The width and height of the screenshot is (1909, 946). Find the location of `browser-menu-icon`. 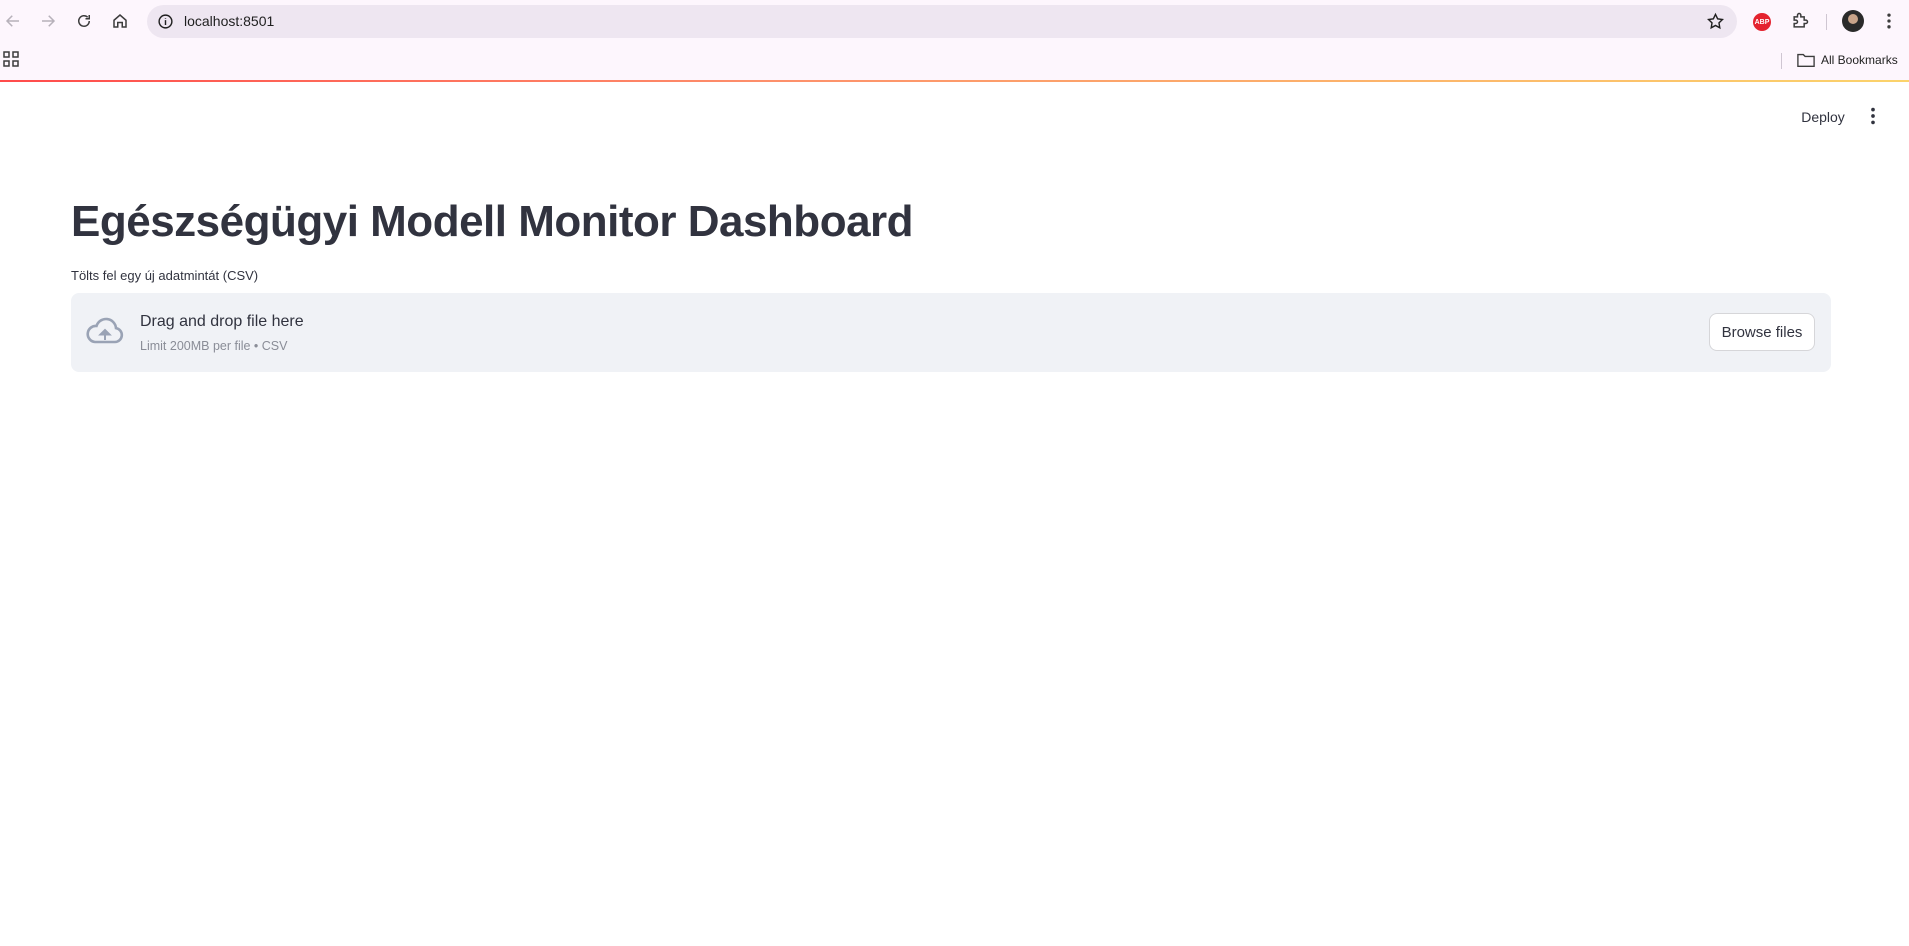

browser-menu-icon is located at coordinates (1889, 21).